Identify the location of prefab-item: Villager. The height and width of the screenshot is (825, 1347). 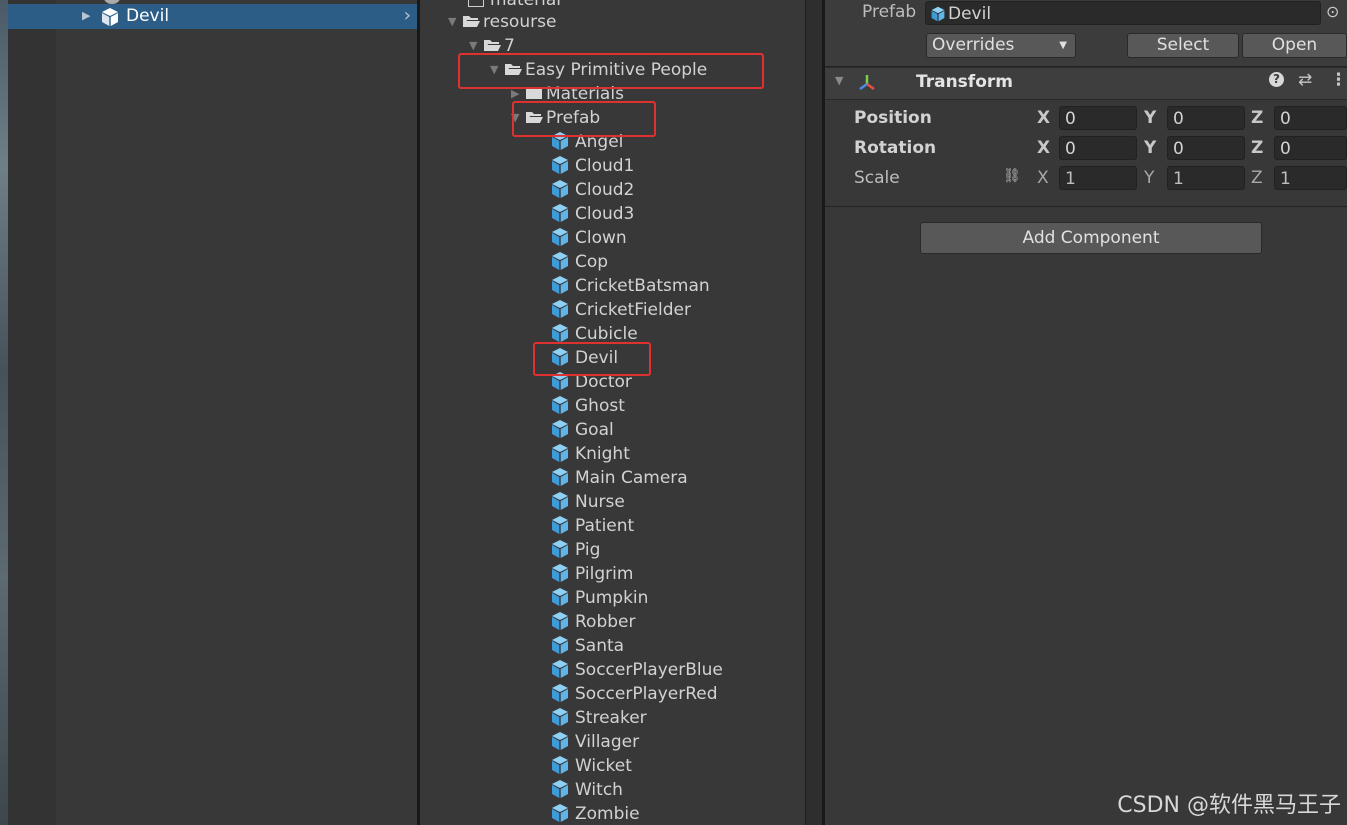
(594, 742).